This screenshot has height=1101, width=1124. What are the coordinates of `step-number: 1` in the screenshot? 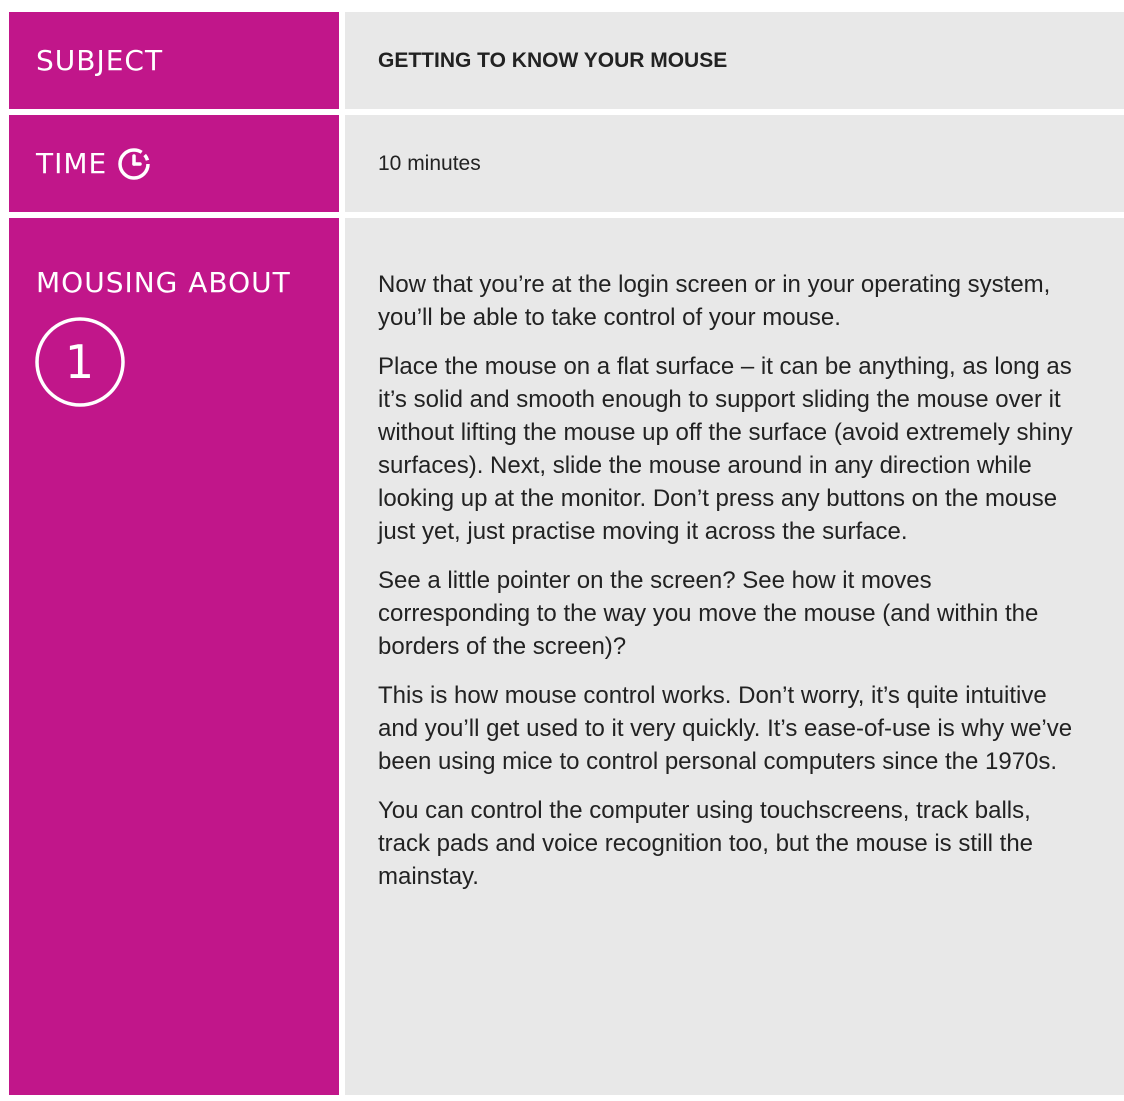 It's located at (80, 362).